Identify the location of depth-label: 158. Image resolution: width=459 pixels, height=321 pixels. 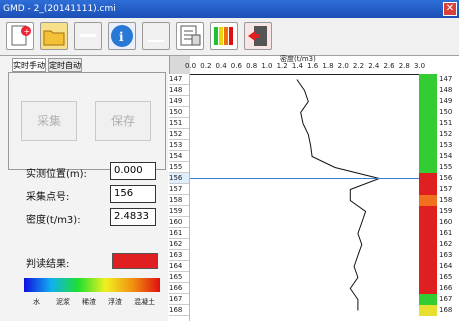
(179, 200).